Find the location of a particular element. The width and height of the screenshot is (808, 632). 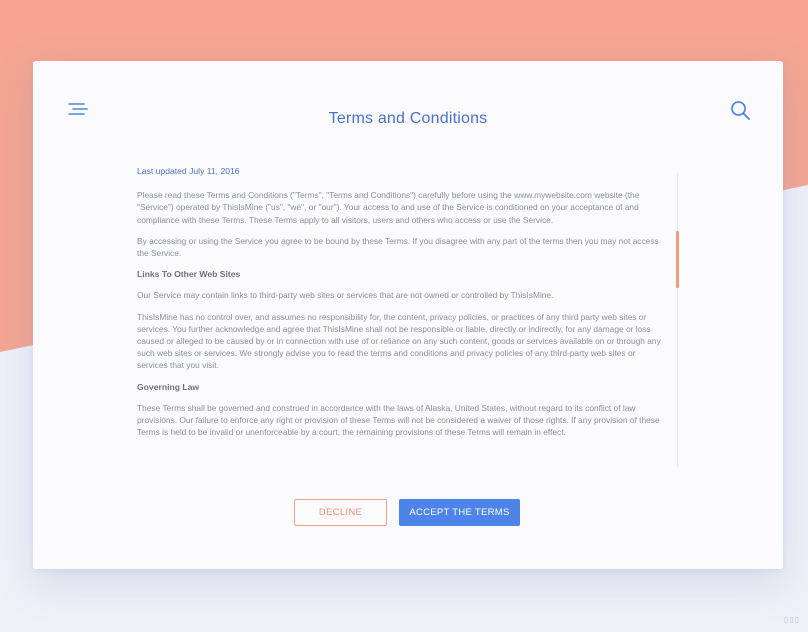

page-title: Terms and Conditions is located at coordinates (408, 118).